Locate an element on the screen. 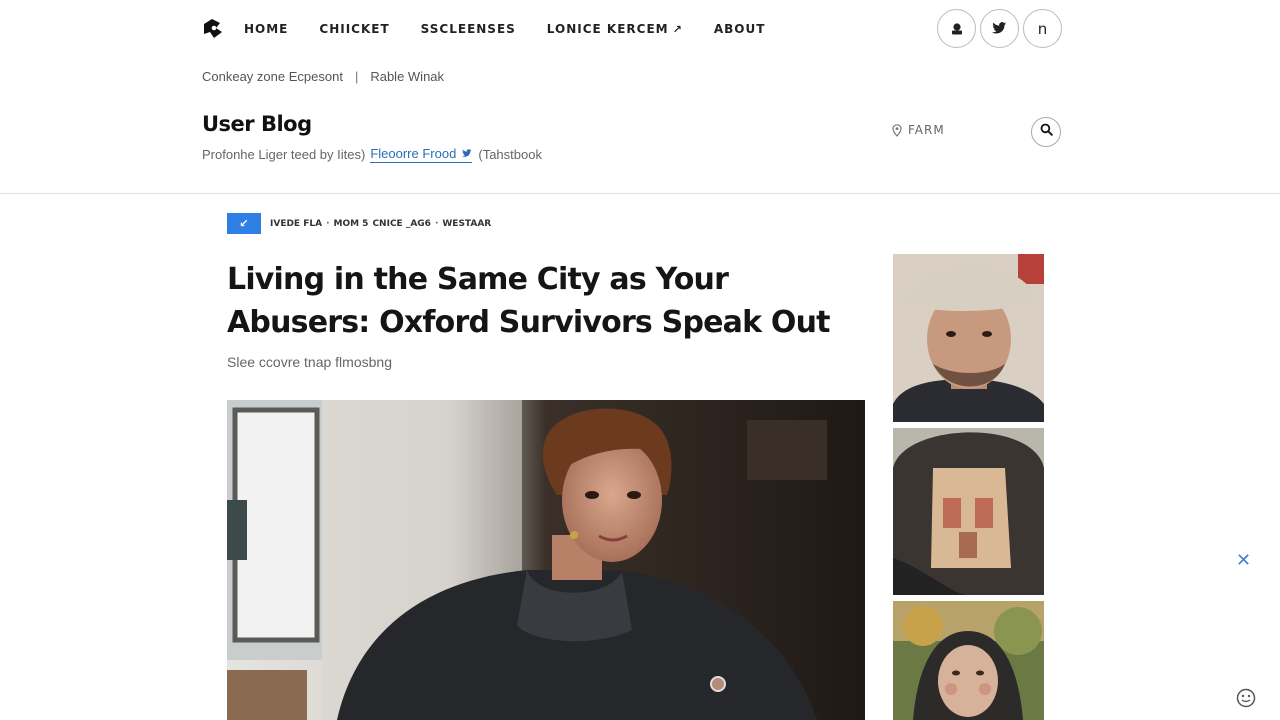  search-button is located at coordinates (1046, 132).